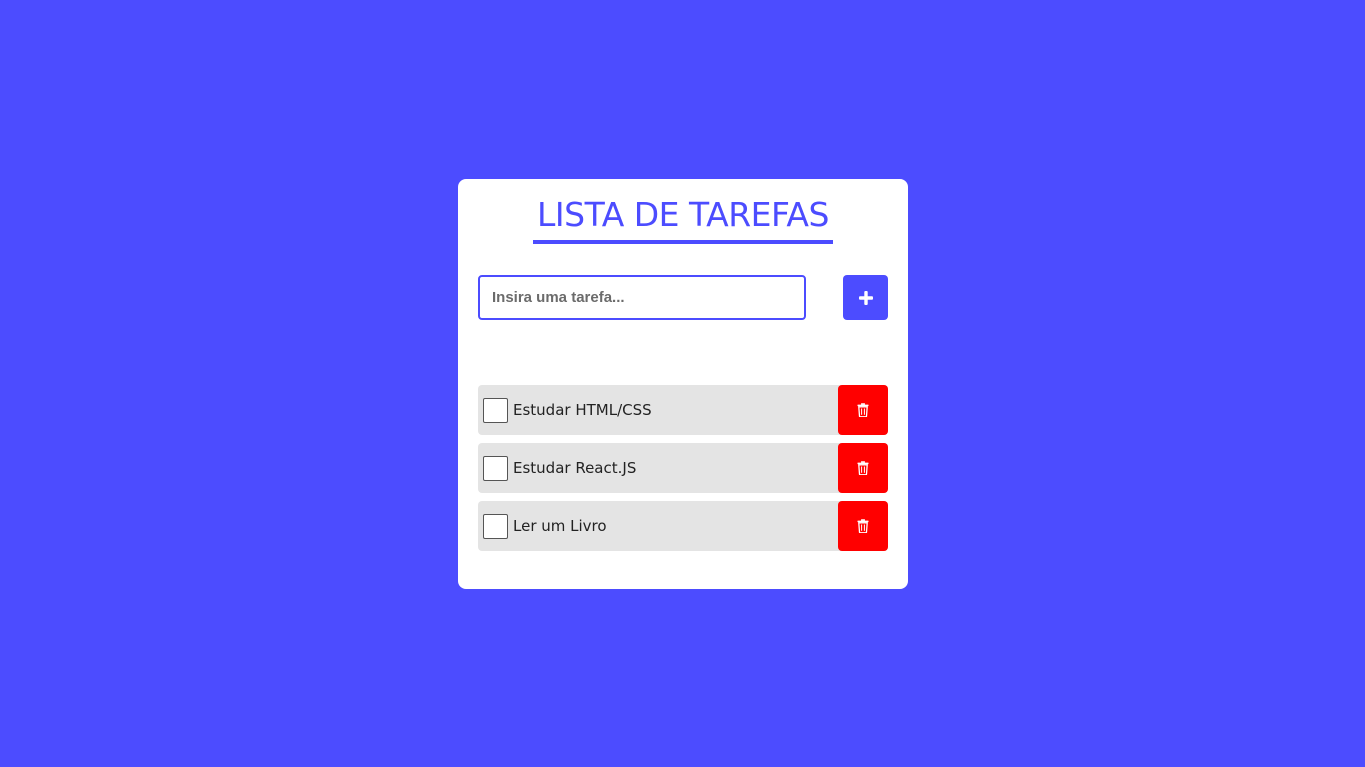 The height and width of the screenshot is (767, 1365). Describe the element at coordinates (683, 214) in the screenshot. I see `page-title: LISTA DE TAREFAS` at that location.